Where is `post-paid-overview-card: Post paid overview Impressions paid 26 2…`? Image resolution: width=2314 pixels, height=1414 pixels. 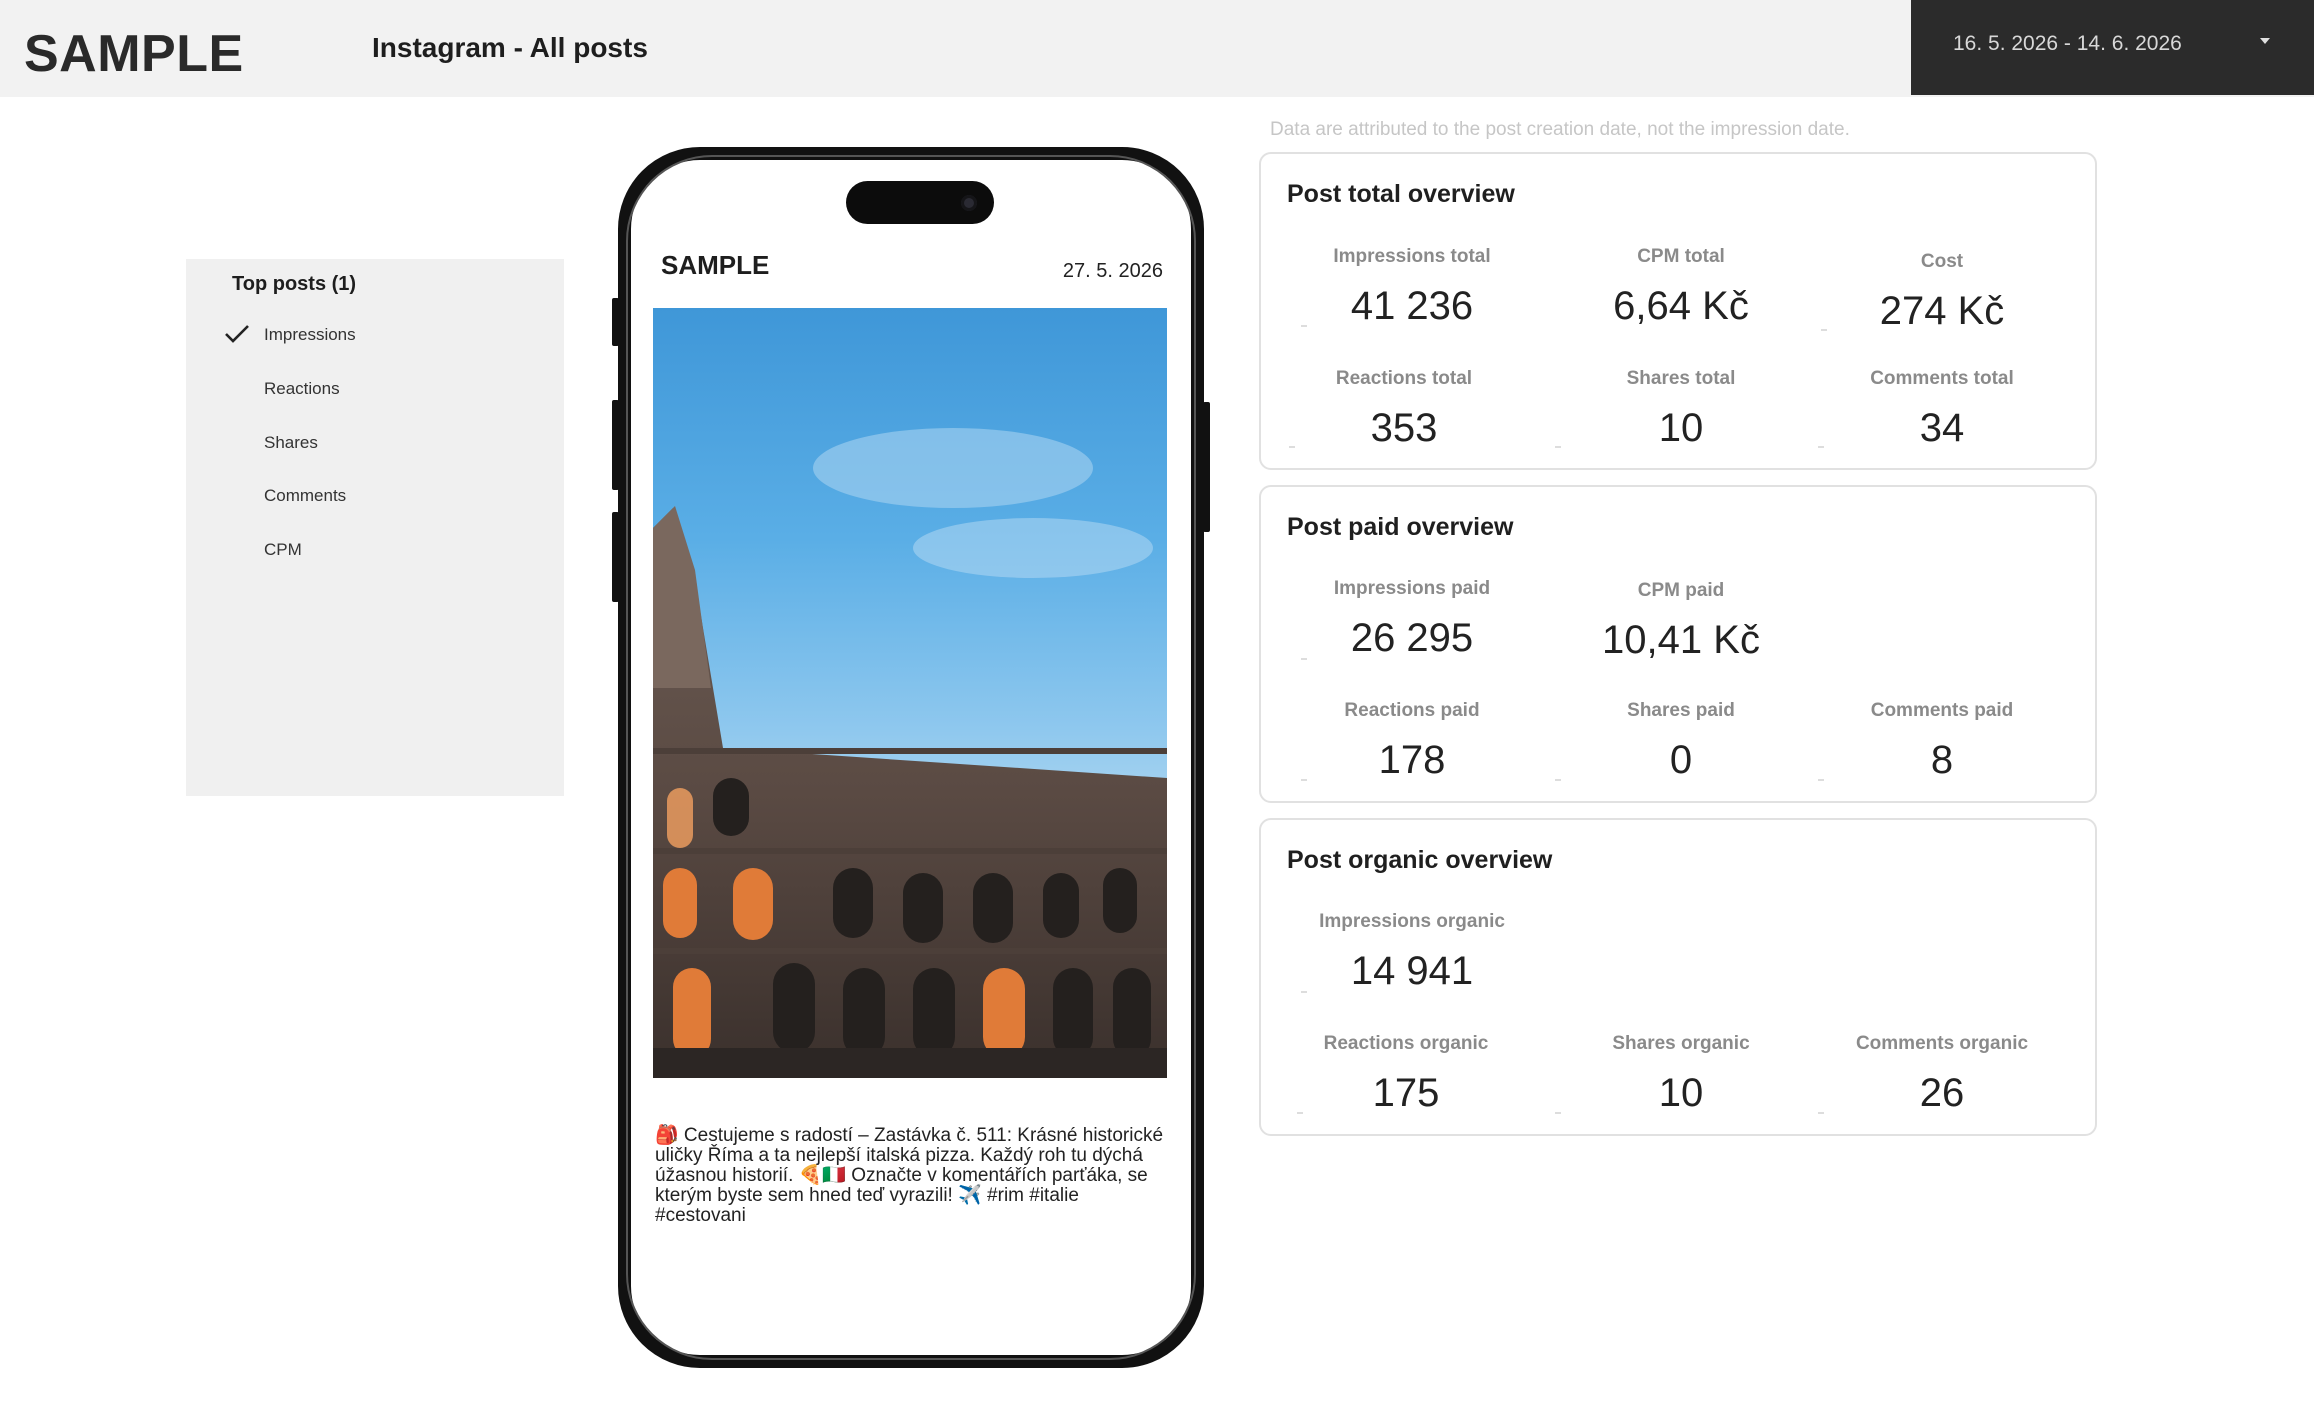
post-paid-overview-card: Post paid overview Impressions paid 26 2… is located at coordinates (1678, 644).